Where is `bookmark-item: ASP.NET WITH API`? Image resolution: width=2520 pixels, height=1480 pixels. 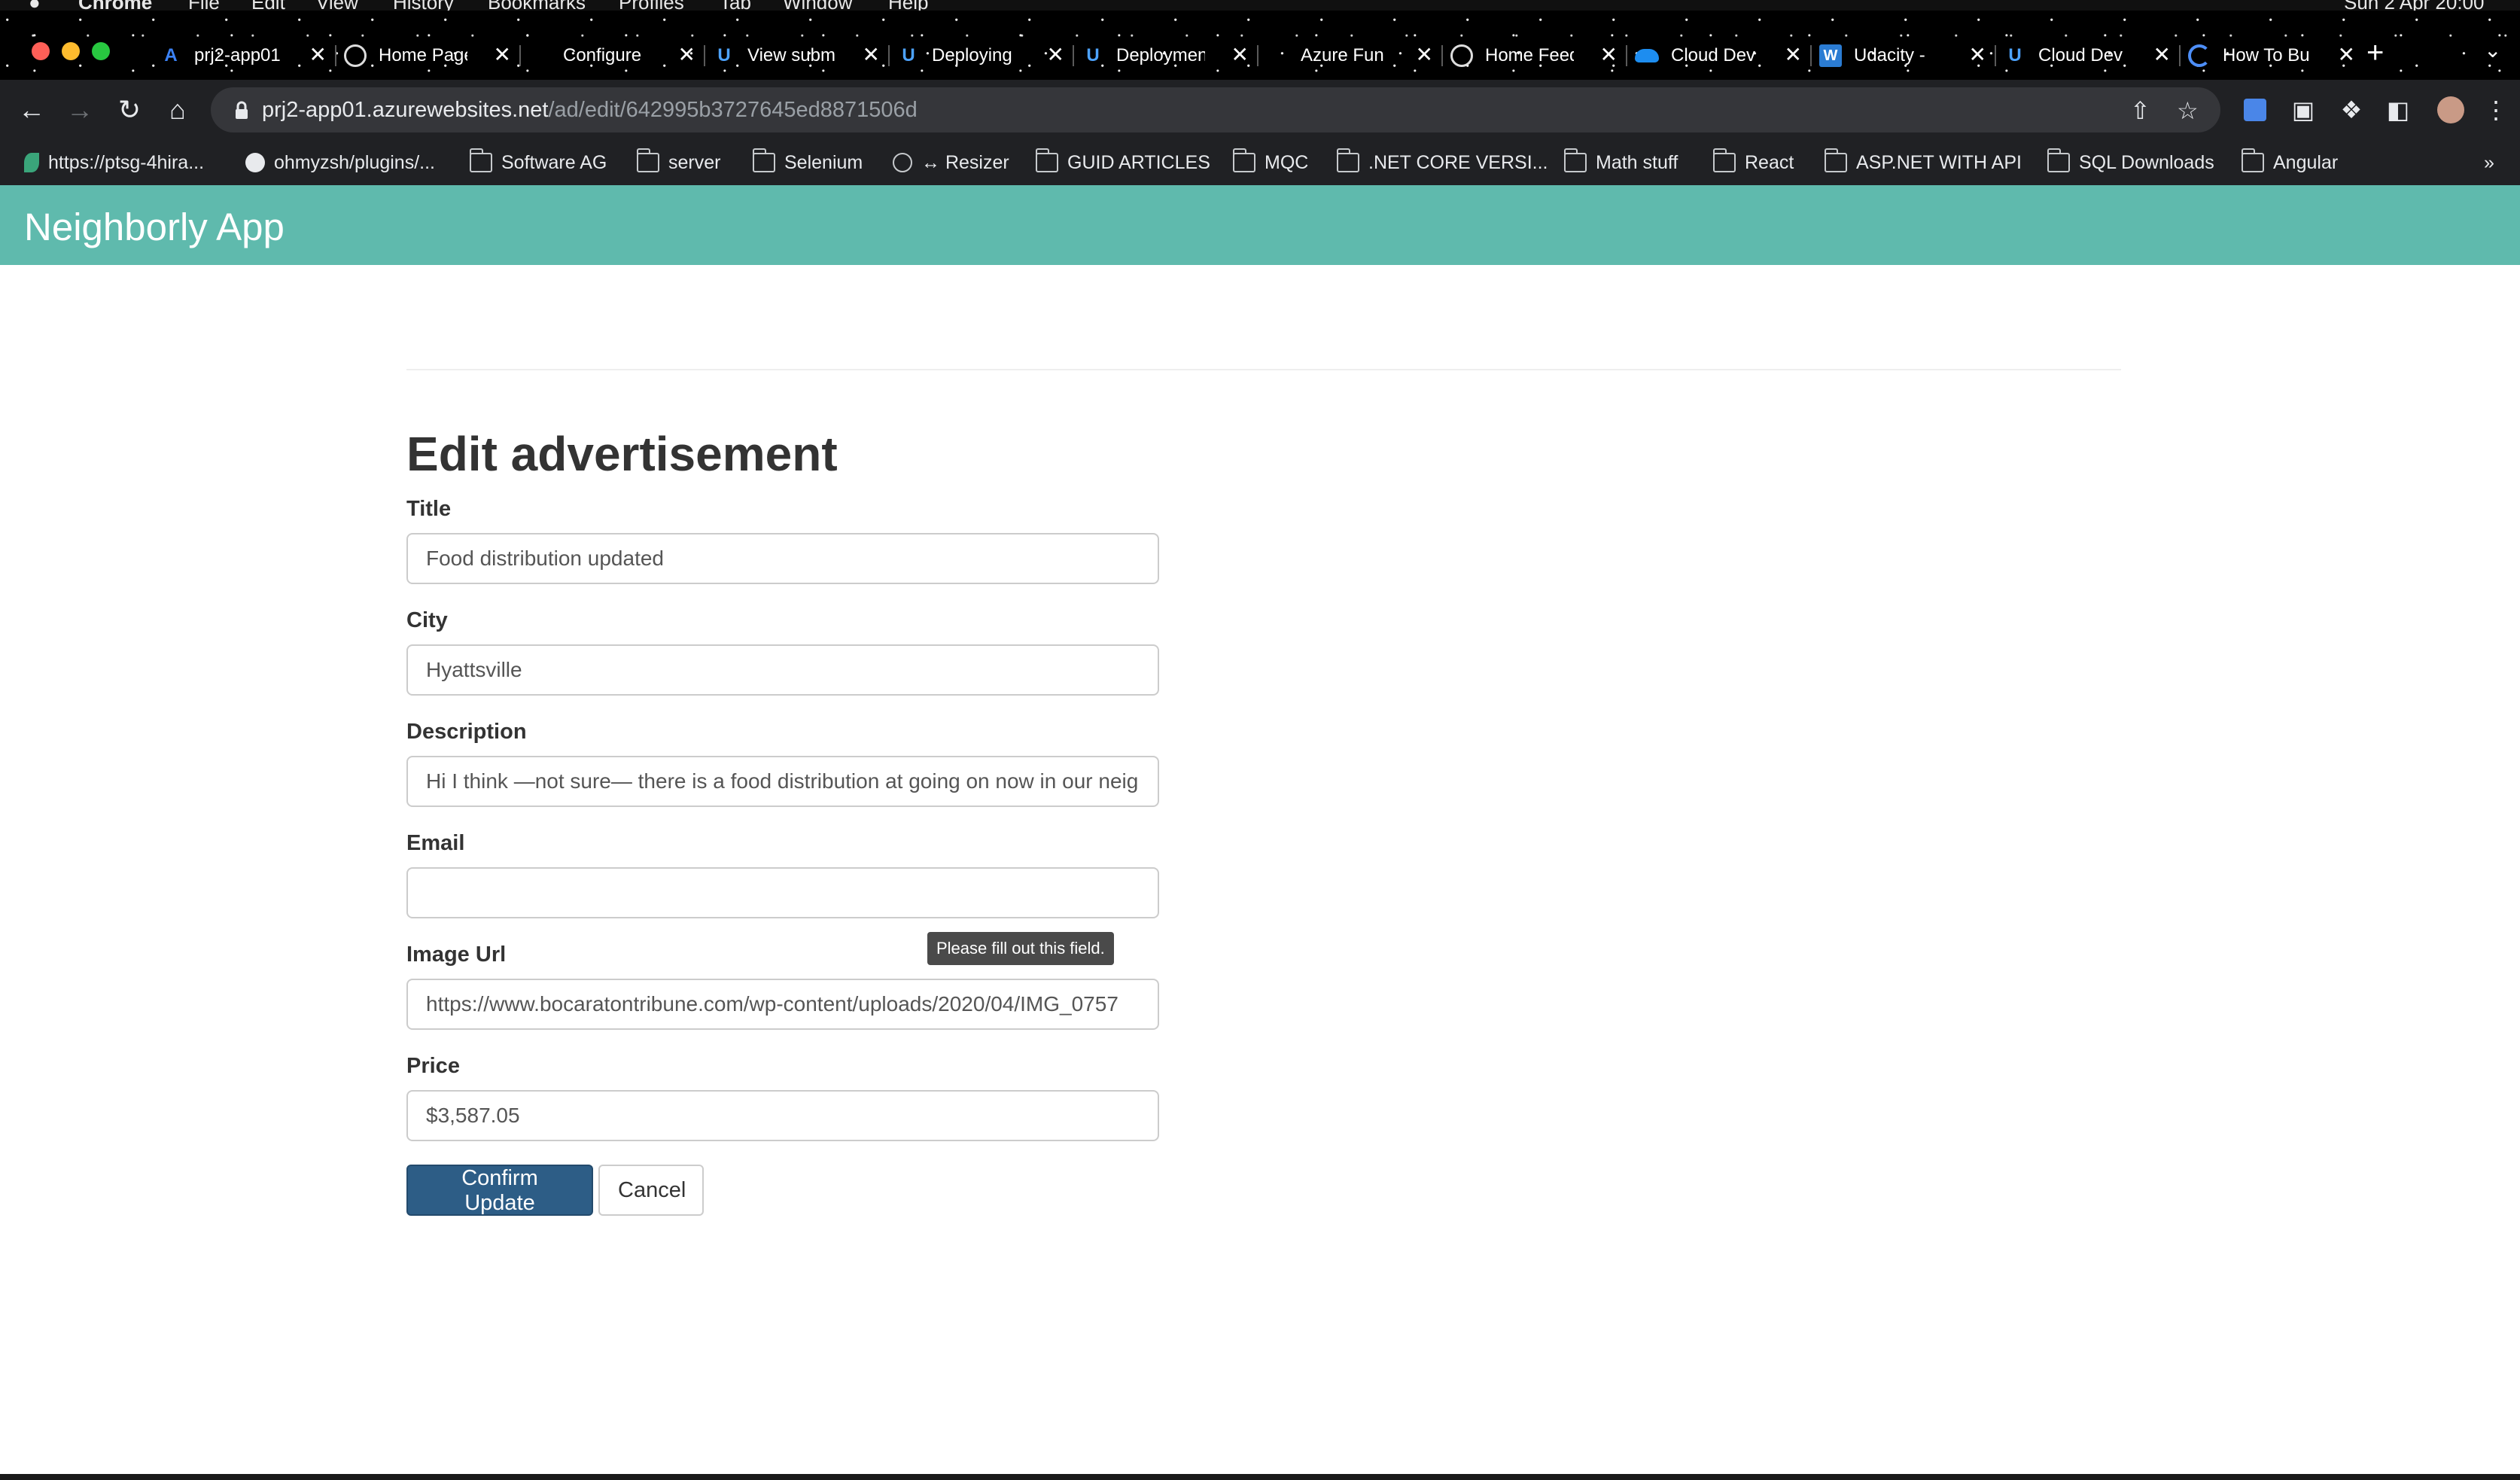
bookmark-item: ASP.NET WITH API is located at coordinates (1923, 163).